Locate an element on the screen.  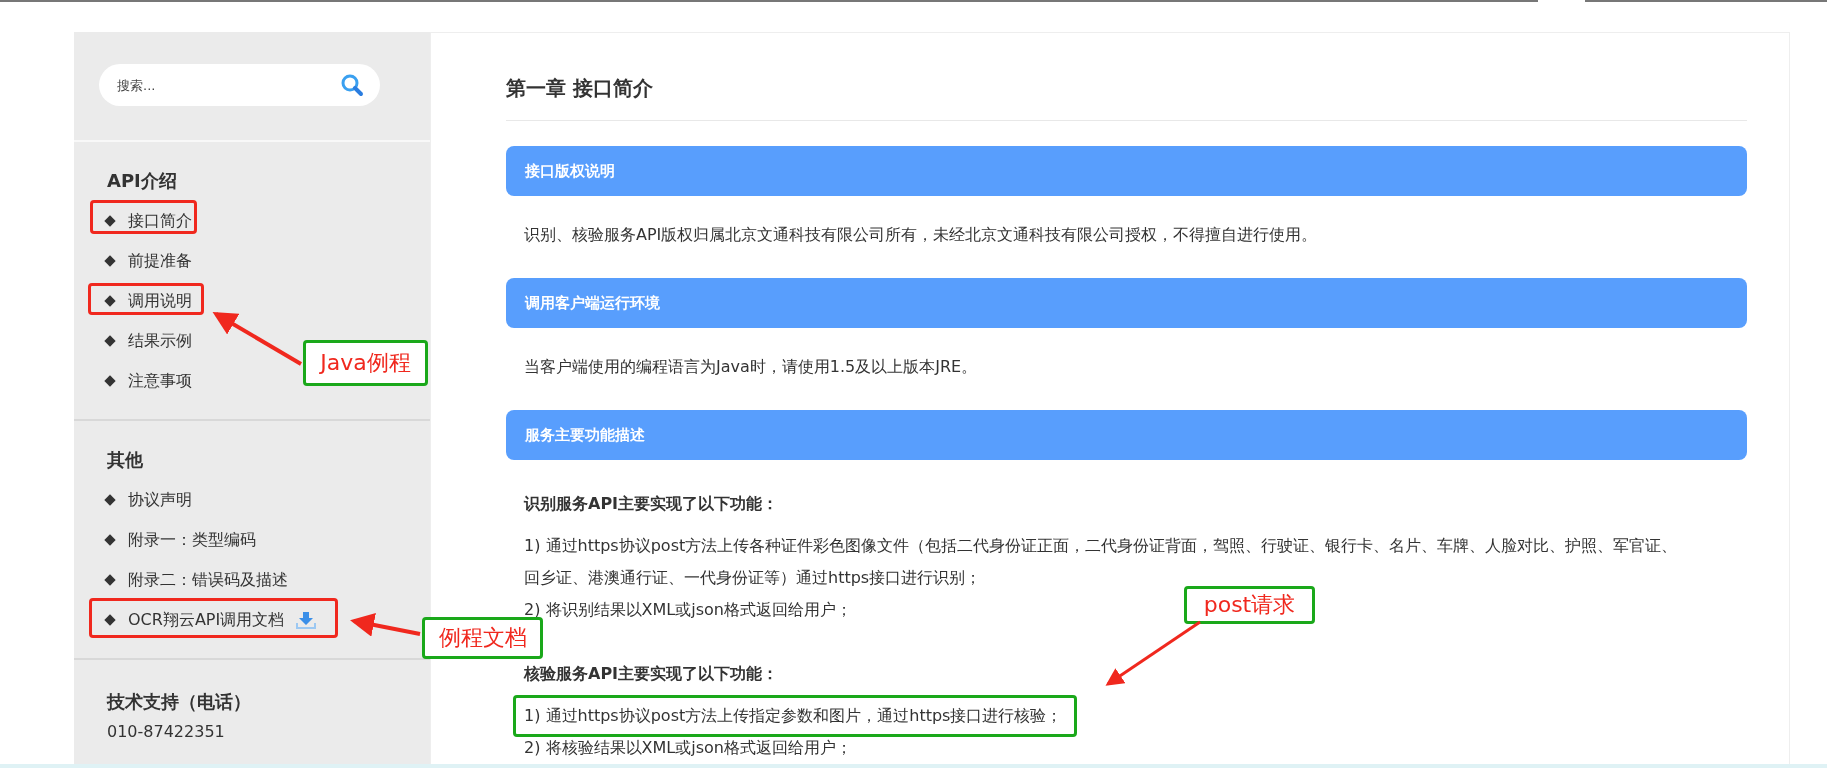
nav-link: OCR翔云API调用文档 is located at coordinates (206, 620).